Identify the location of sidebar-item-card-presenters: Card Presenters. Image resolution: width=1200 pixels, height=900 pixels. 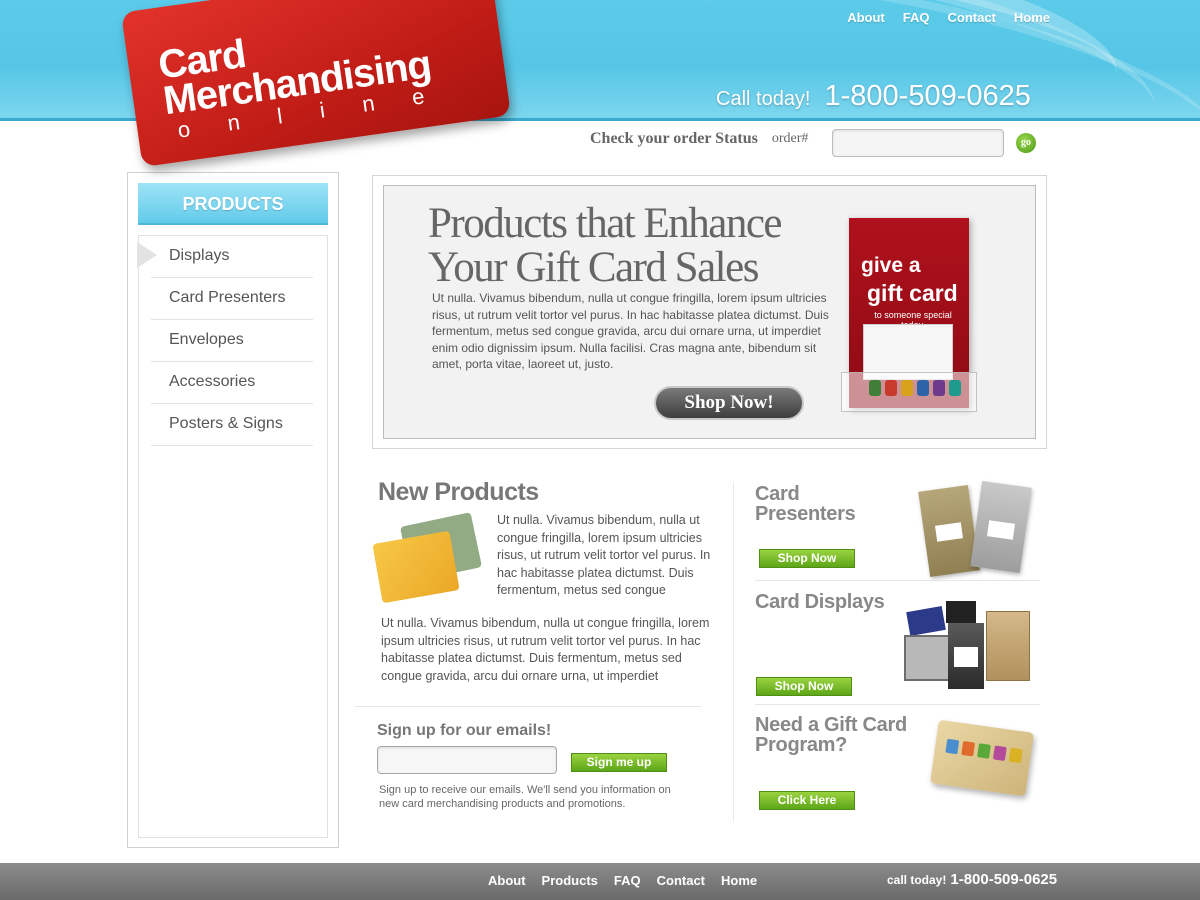
(232, 299).